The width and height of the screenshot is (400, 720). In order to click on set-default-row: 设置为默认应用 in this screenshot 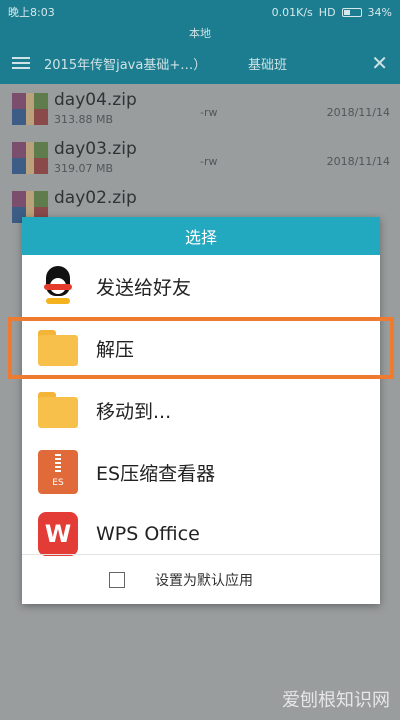, I will do `click(201, 579)`.